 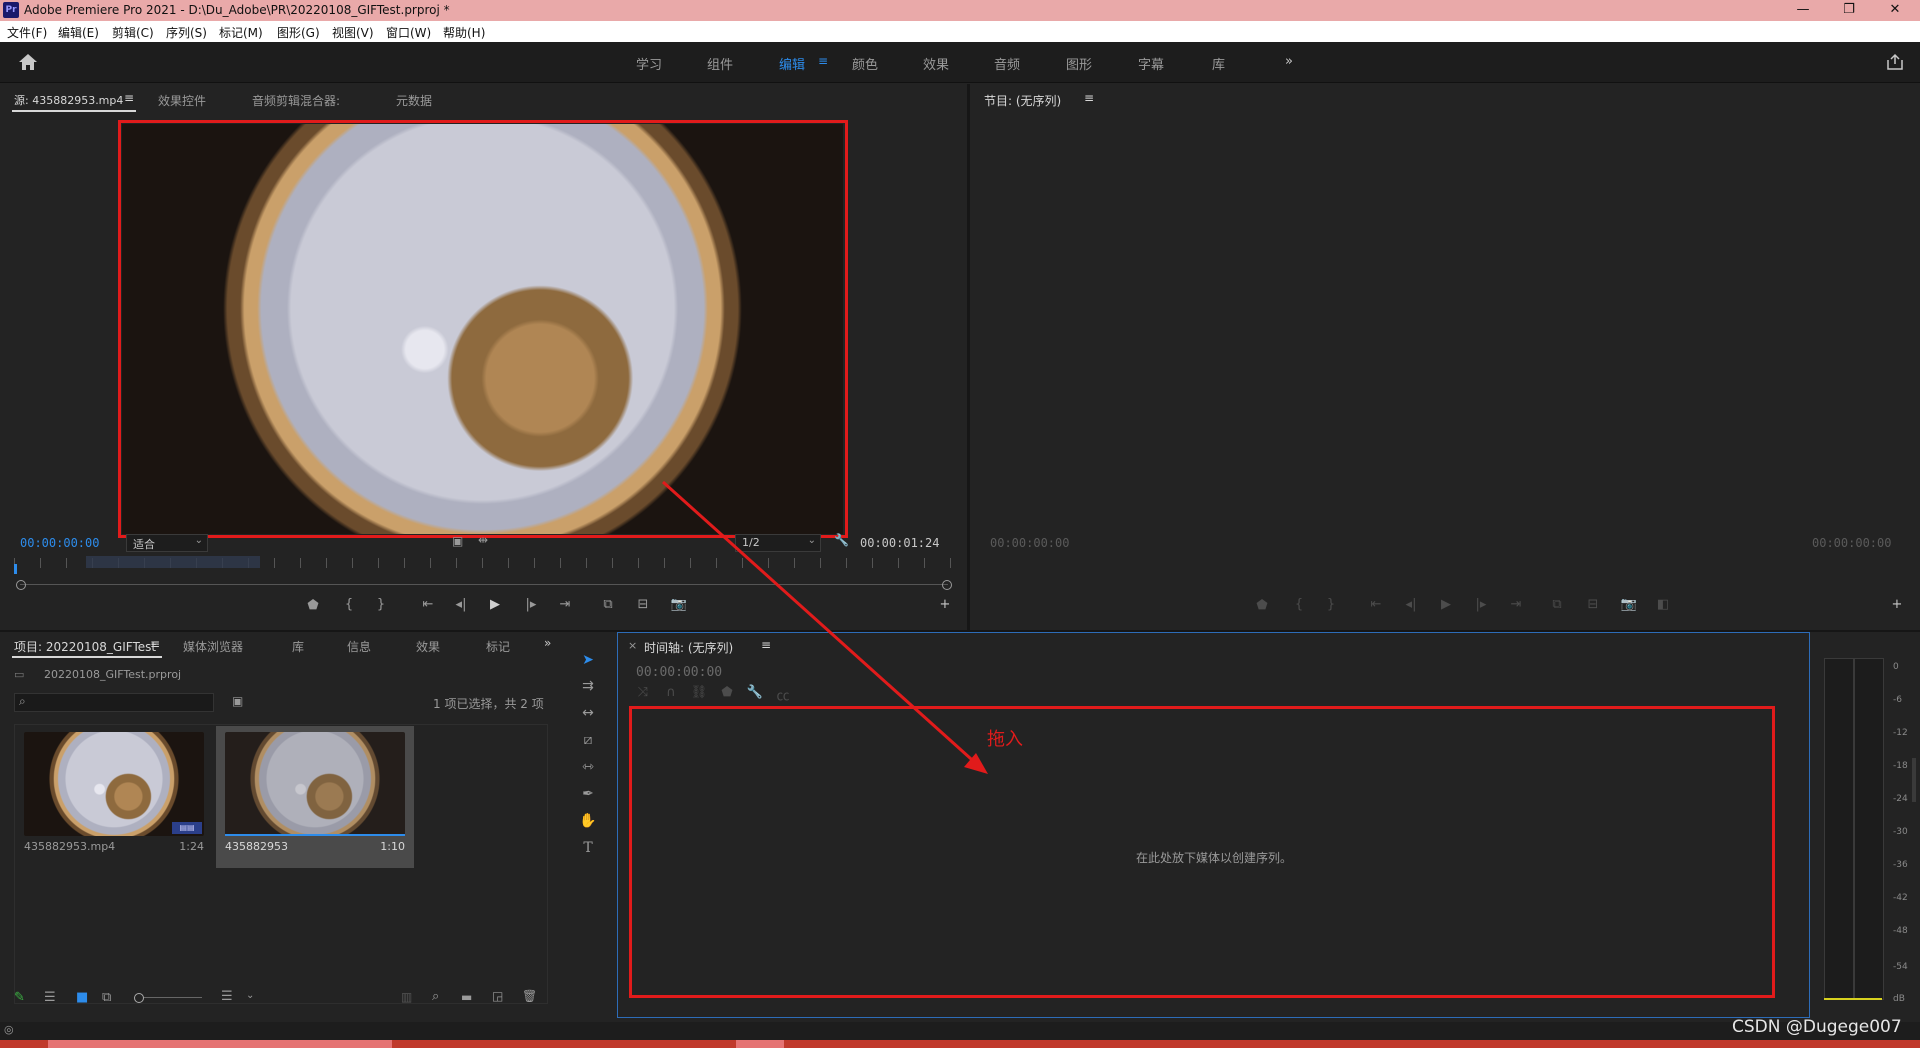 I want to click on watermark: CSDN @Dugege007, so click(x=1817, y=1027).